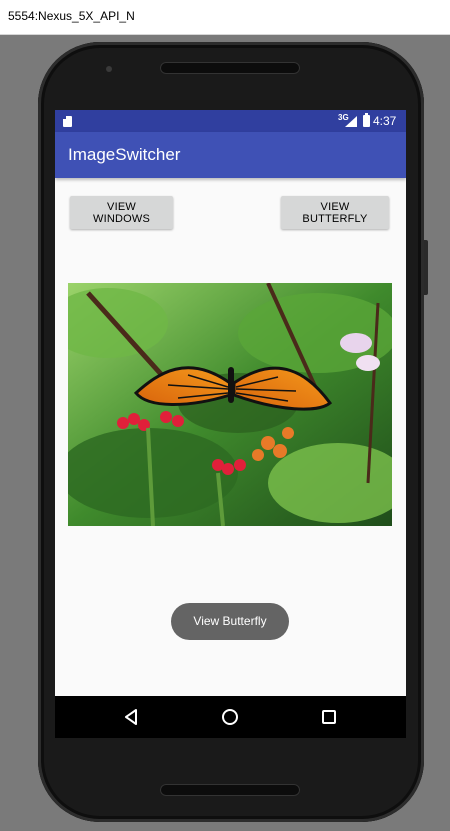  Describe the element at coordinates (225, 17) in the screenshot. I see `emulator-title-bar: 5554:Nexus_5X_API_N` at that location.